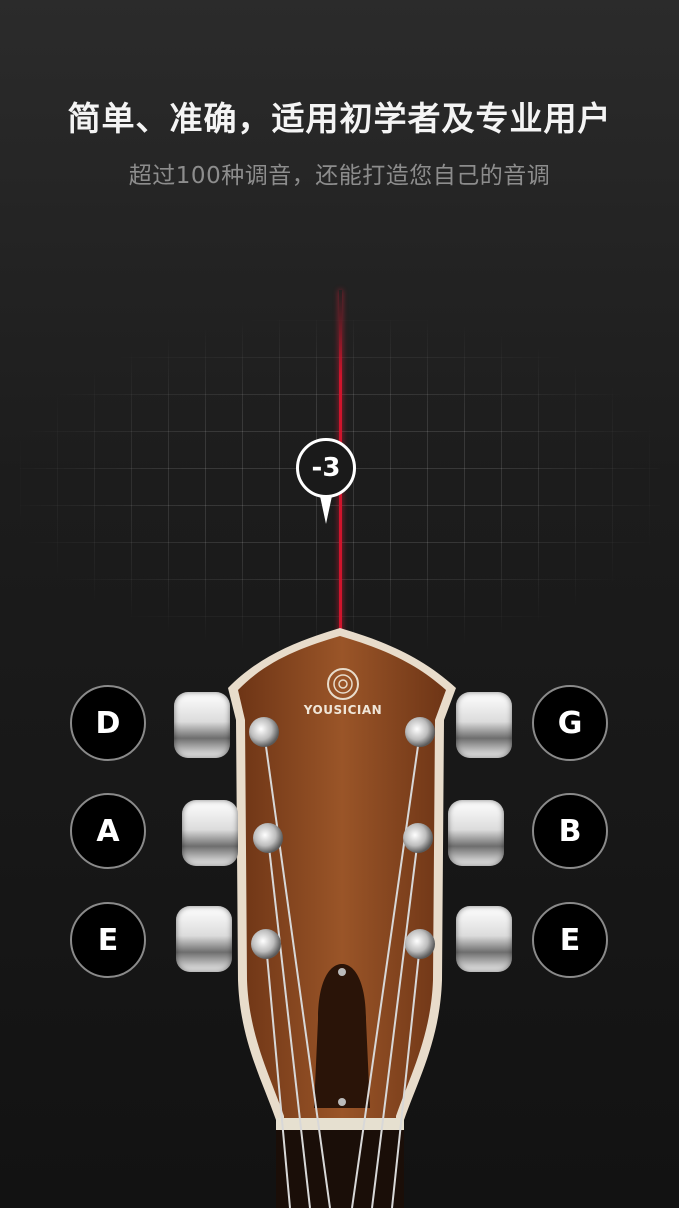 The width and height of the screenshot is (679, 1208). What do you see at coordinates (210, 833) in the screenshot?
I see `tuning-peg-a` at bounding box center [210, 833].